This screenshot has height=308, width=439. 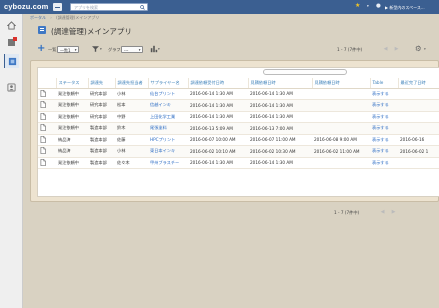 I want to click on table-cell: 中野, so click(x=121, y=116).